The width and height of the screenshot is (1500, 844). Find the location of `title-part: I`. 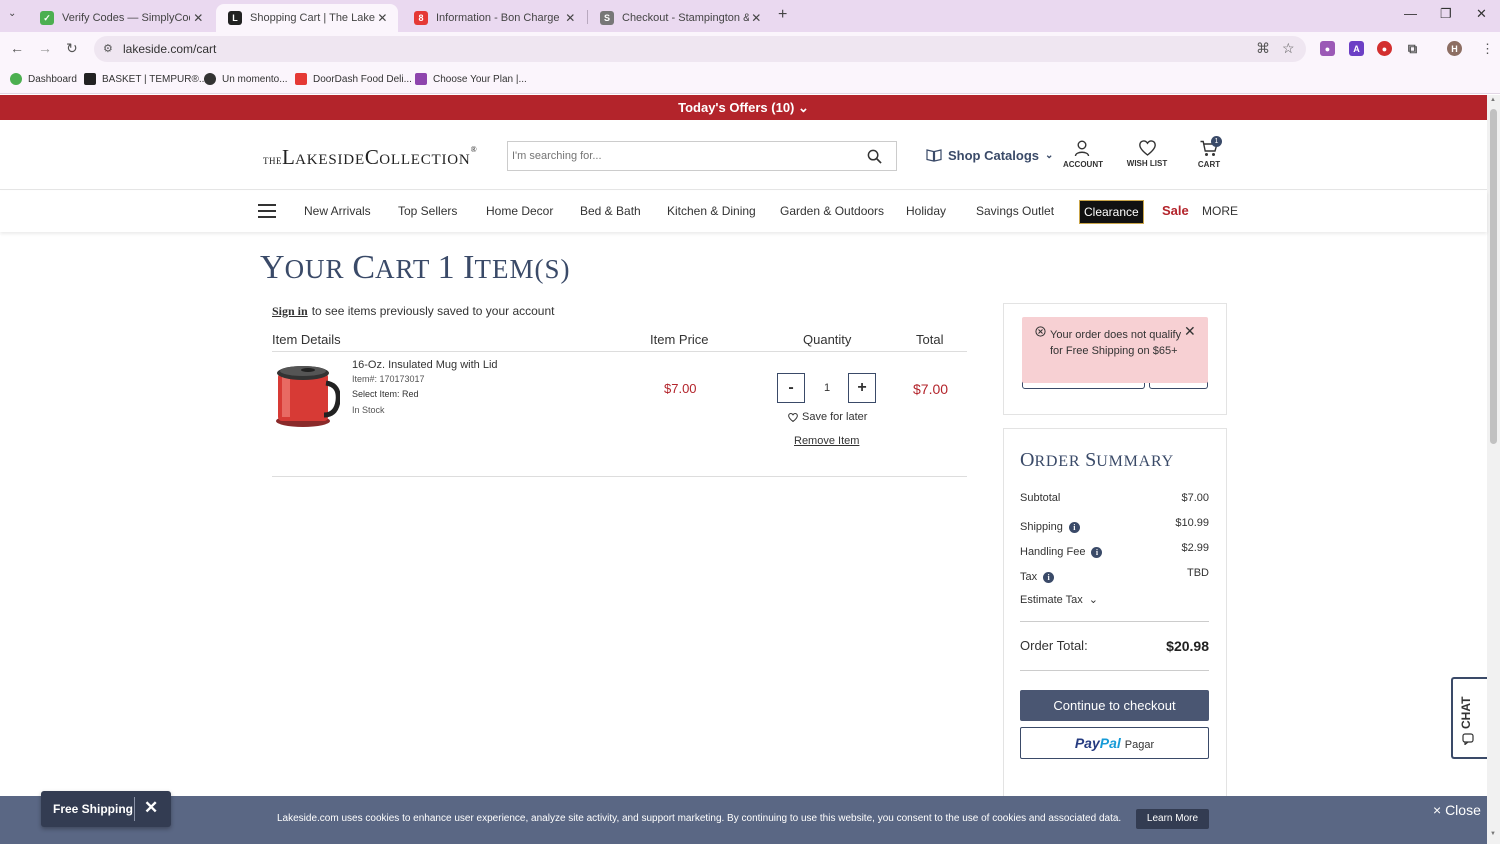

title-part: I is located at coordinates (469, 267).